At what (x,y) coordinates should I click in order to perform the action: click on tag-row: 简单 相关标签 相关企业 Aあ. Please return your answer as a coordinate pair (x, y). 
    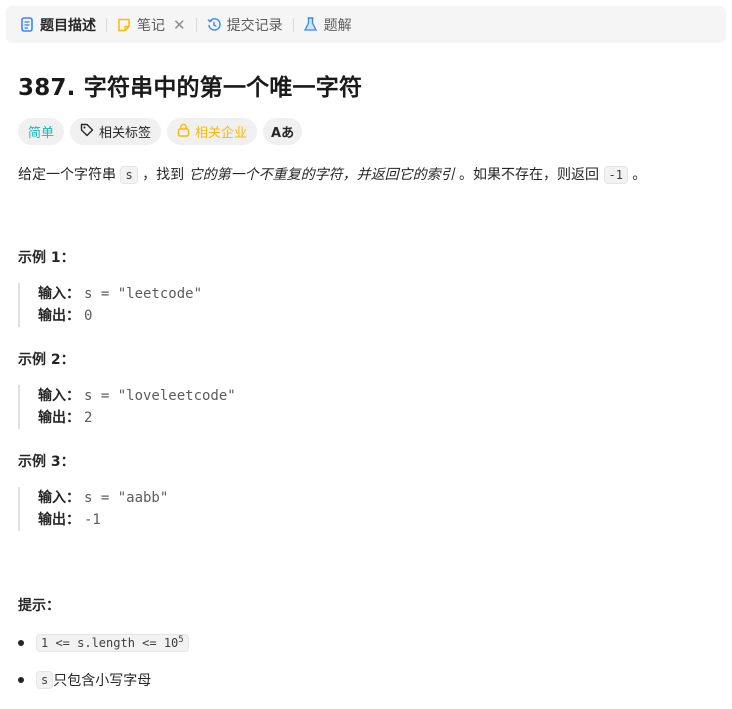
    Looking at the image, I should click on (160, 131).